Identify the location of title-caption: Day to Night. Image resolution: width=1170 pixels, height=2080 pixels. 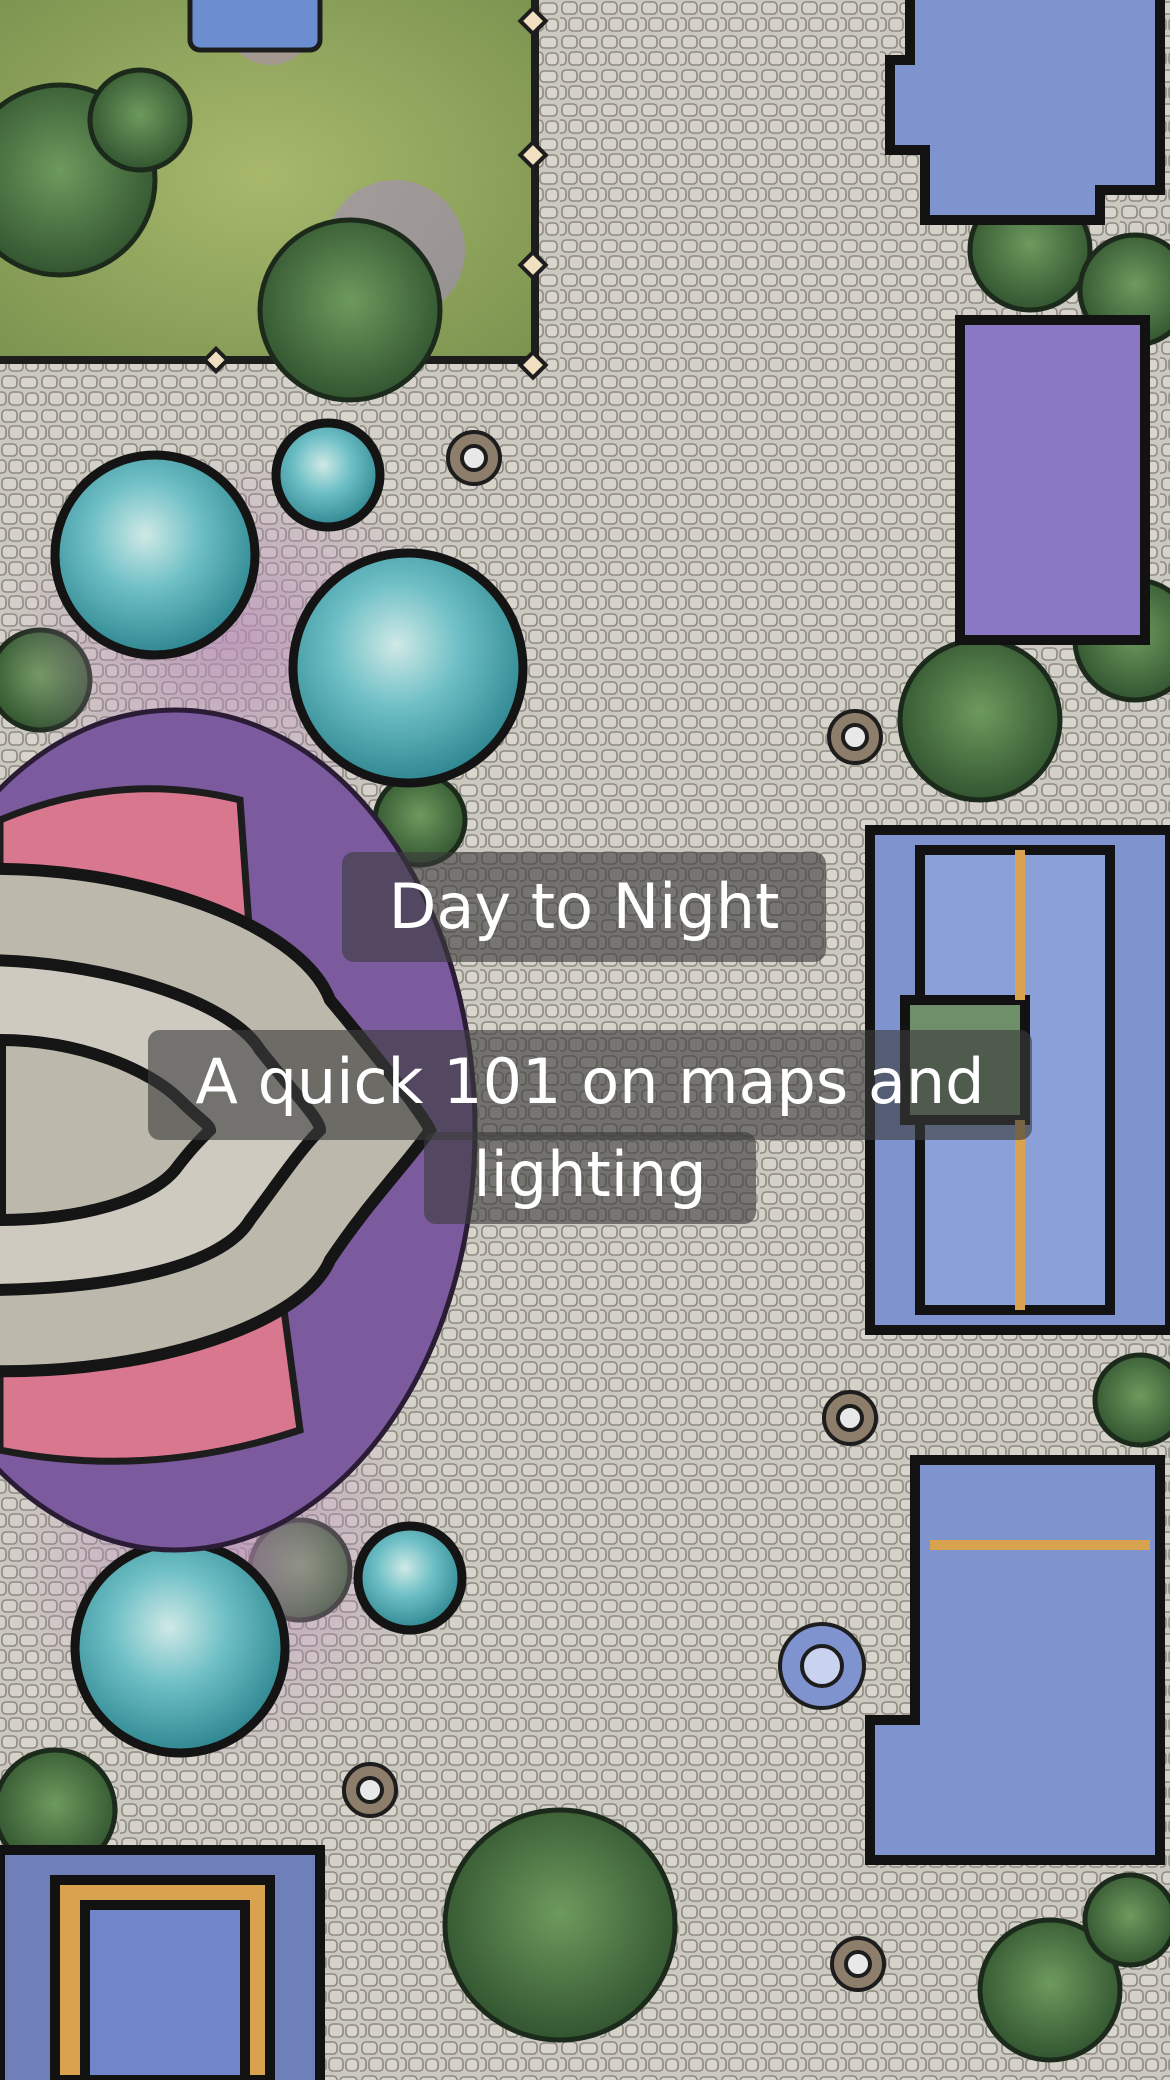
(584, 907).